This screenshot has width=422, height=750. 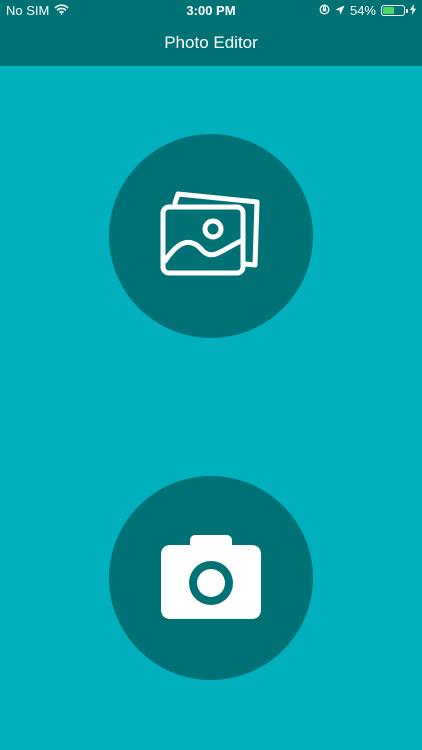 I want to click on status-bar: No SIM 3:00 PM 54%, so click(x=211, y=11).